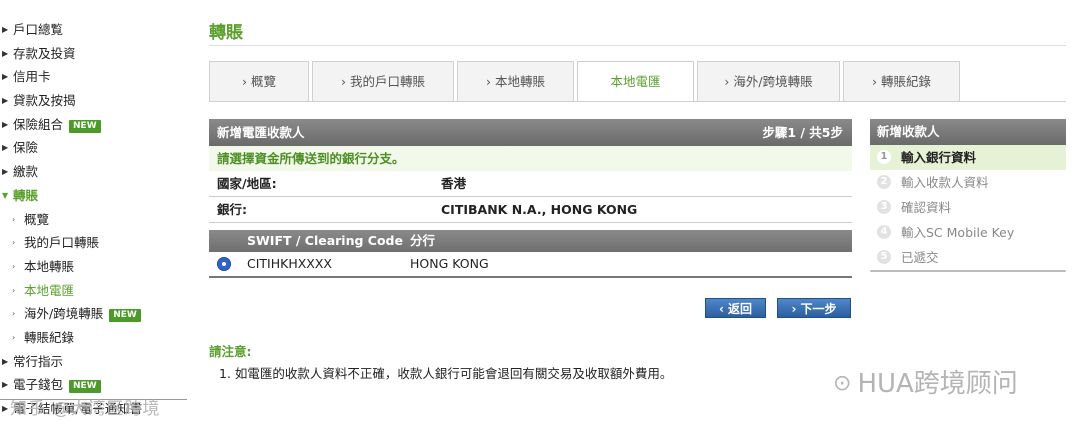 This screenshot has height=428, width=1080. Describe the element at coordinates (95, 196) in the screenshot. I see `sidebar-item-transfers: ▼ 轉賬` at that location.